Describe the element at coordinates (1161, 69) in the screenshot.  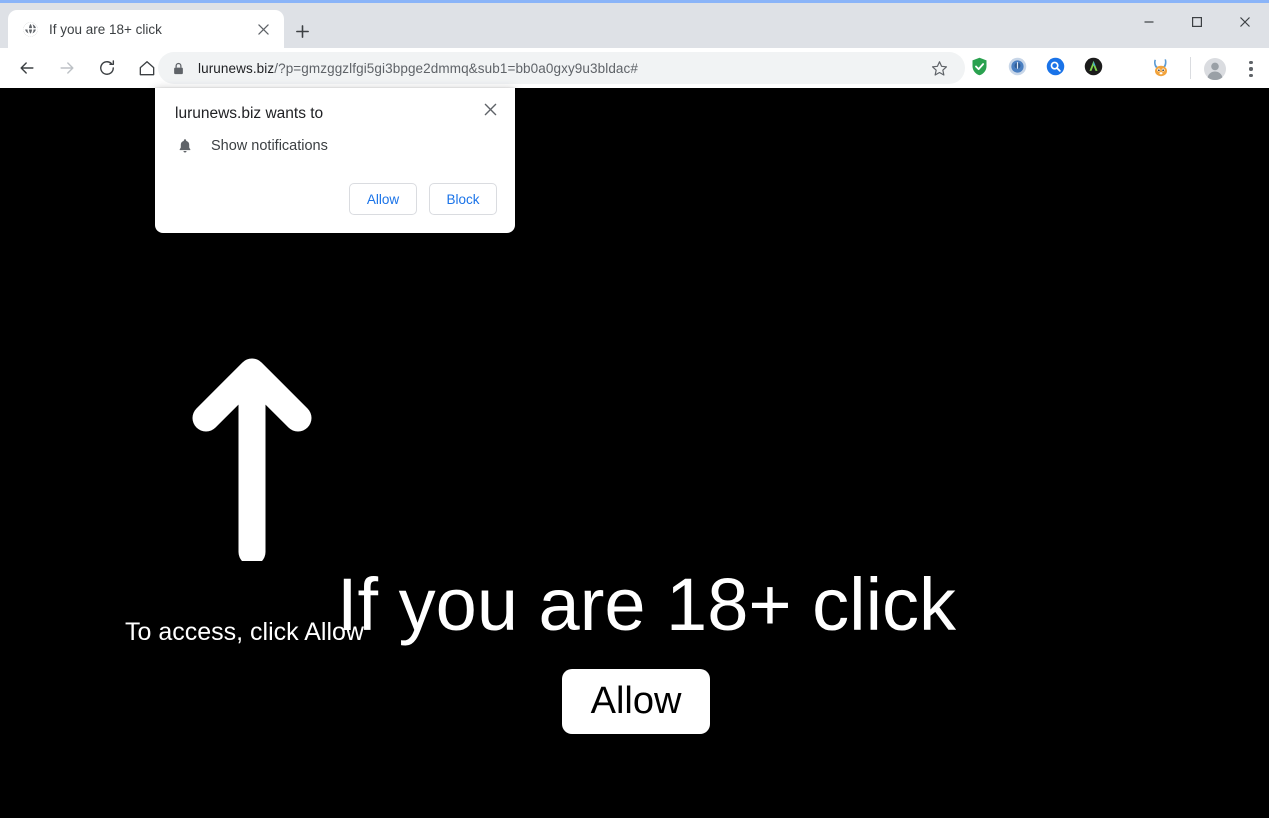
I see `rabbit-mascot-extension-icon` at that location.